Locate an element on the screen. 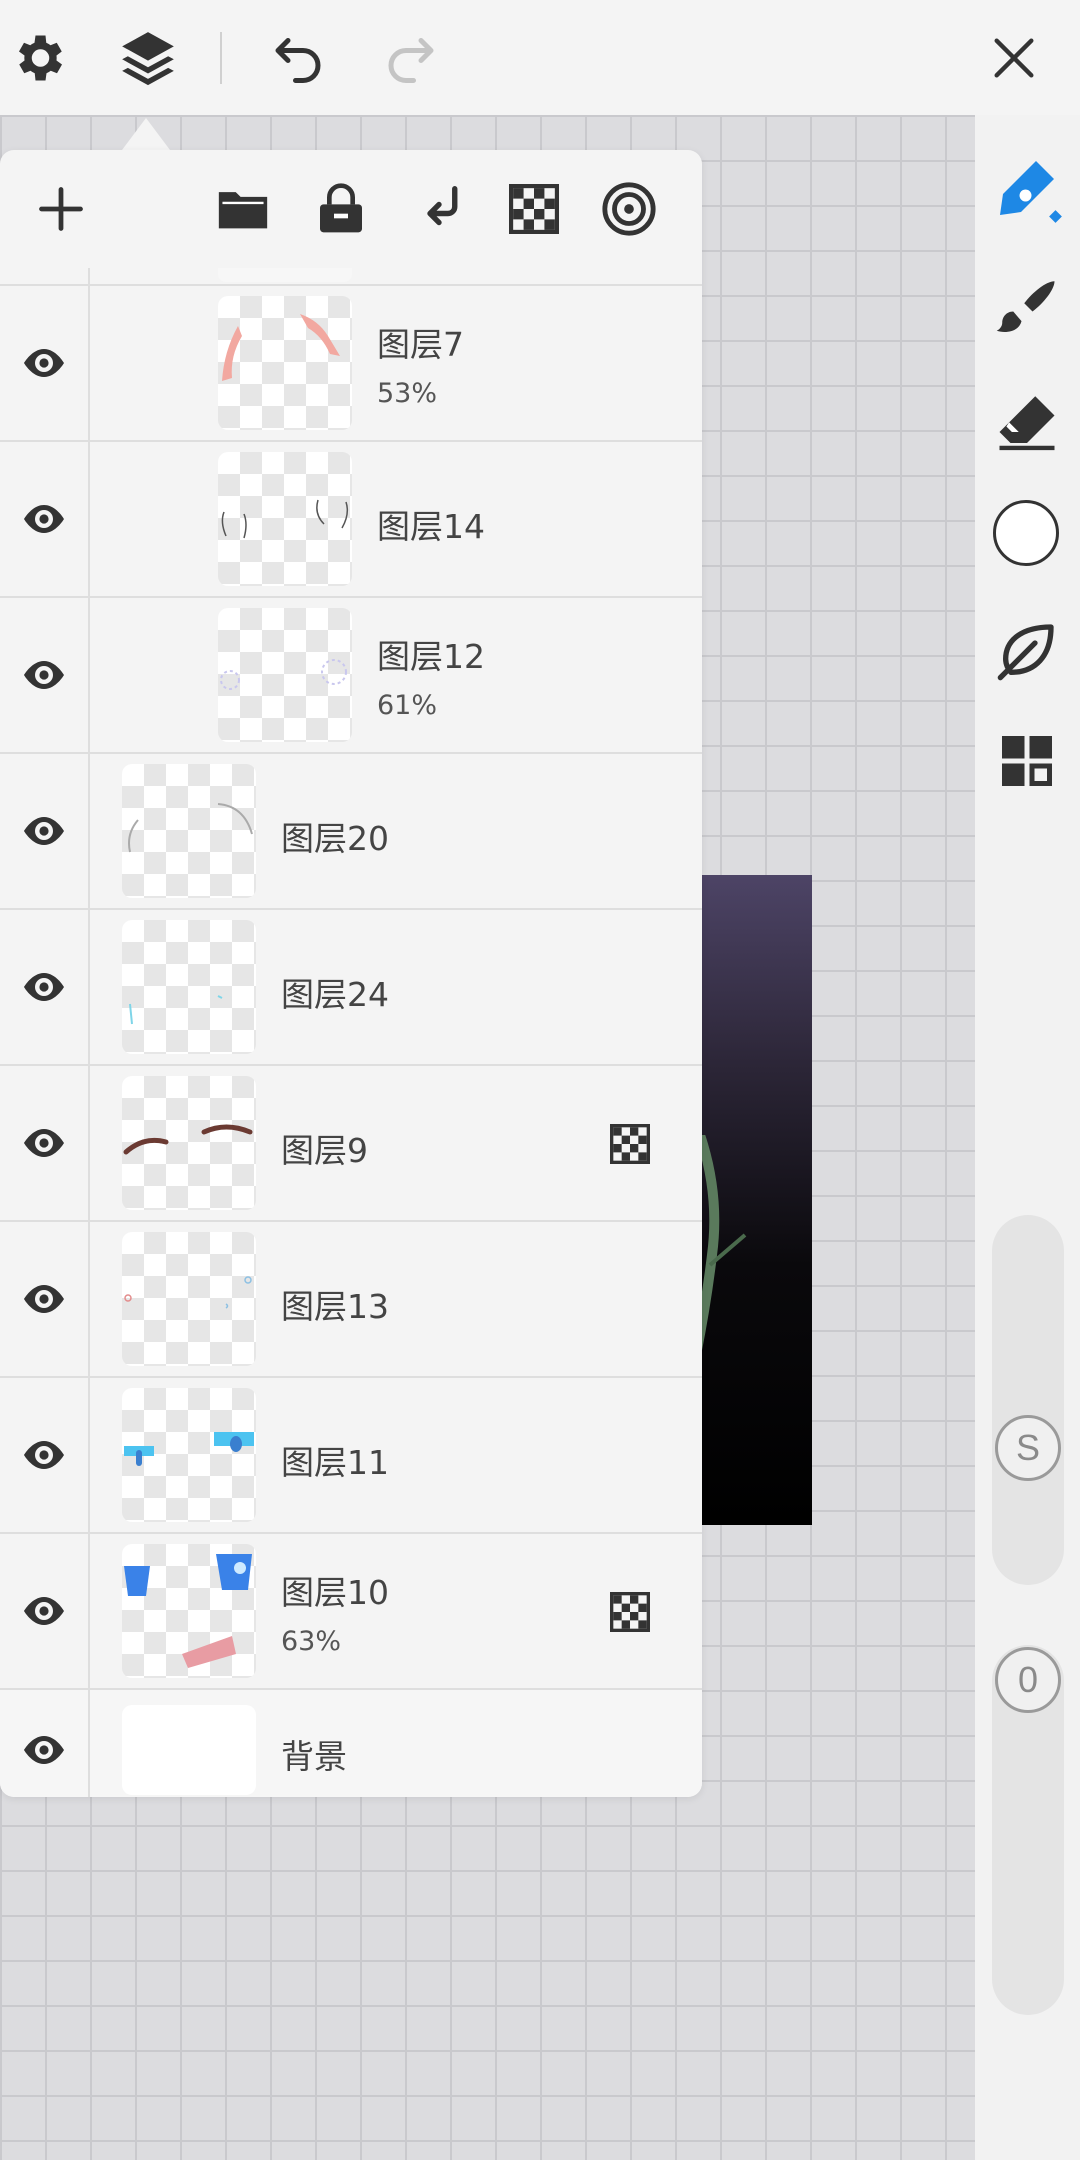 This screenshot has height=2160, width=1080. layer-name: 图层13 is located at coordinates (335, 1306).